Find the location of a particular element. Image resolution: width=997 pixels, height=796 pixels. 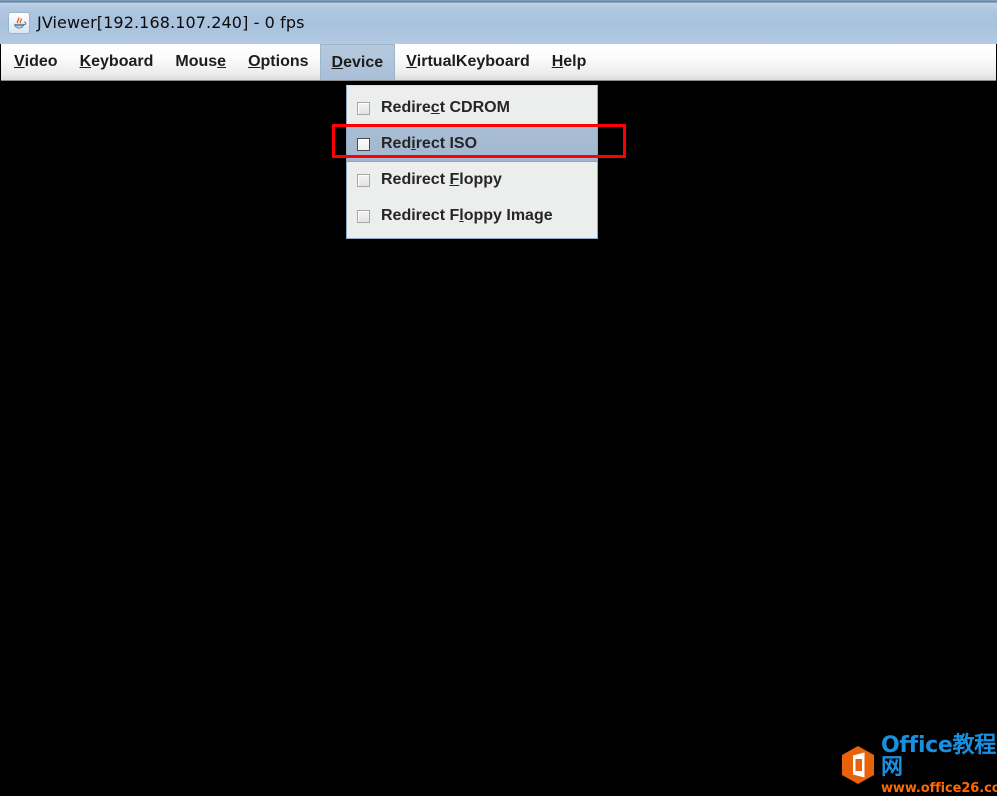

watermark-title: Office教程网 is located at coordinates (938, 756).